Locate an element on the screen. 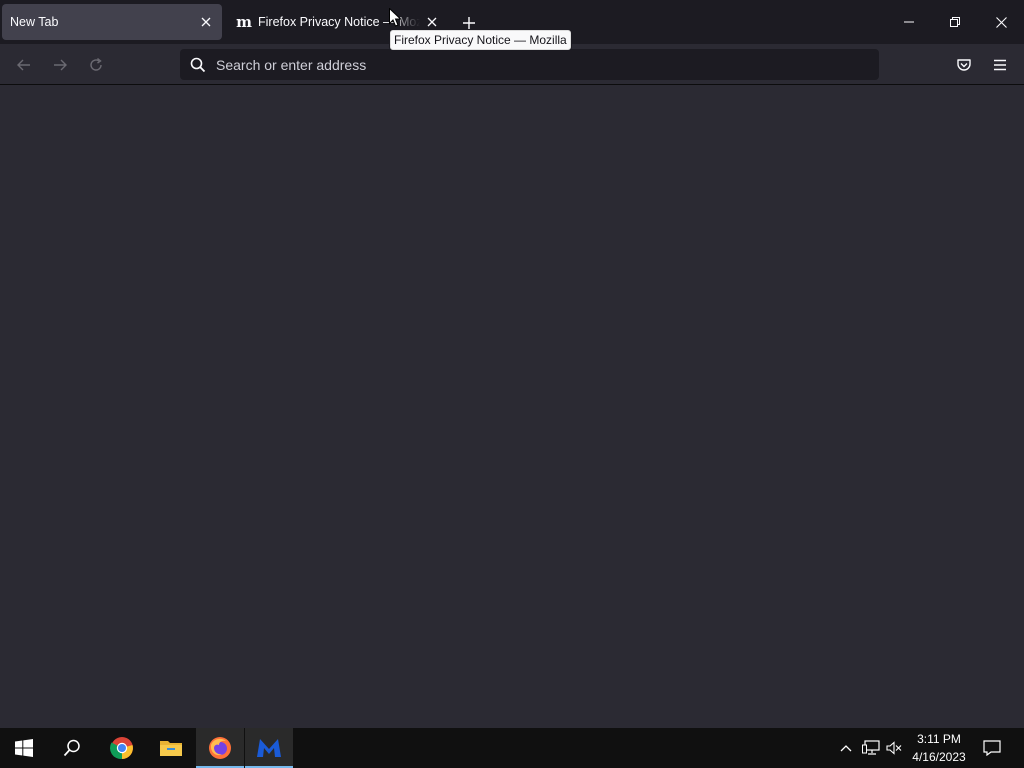 The height and width of the screenshot is (768, 1024). show-hidden-icons-button is located at coordinates (846, 748).